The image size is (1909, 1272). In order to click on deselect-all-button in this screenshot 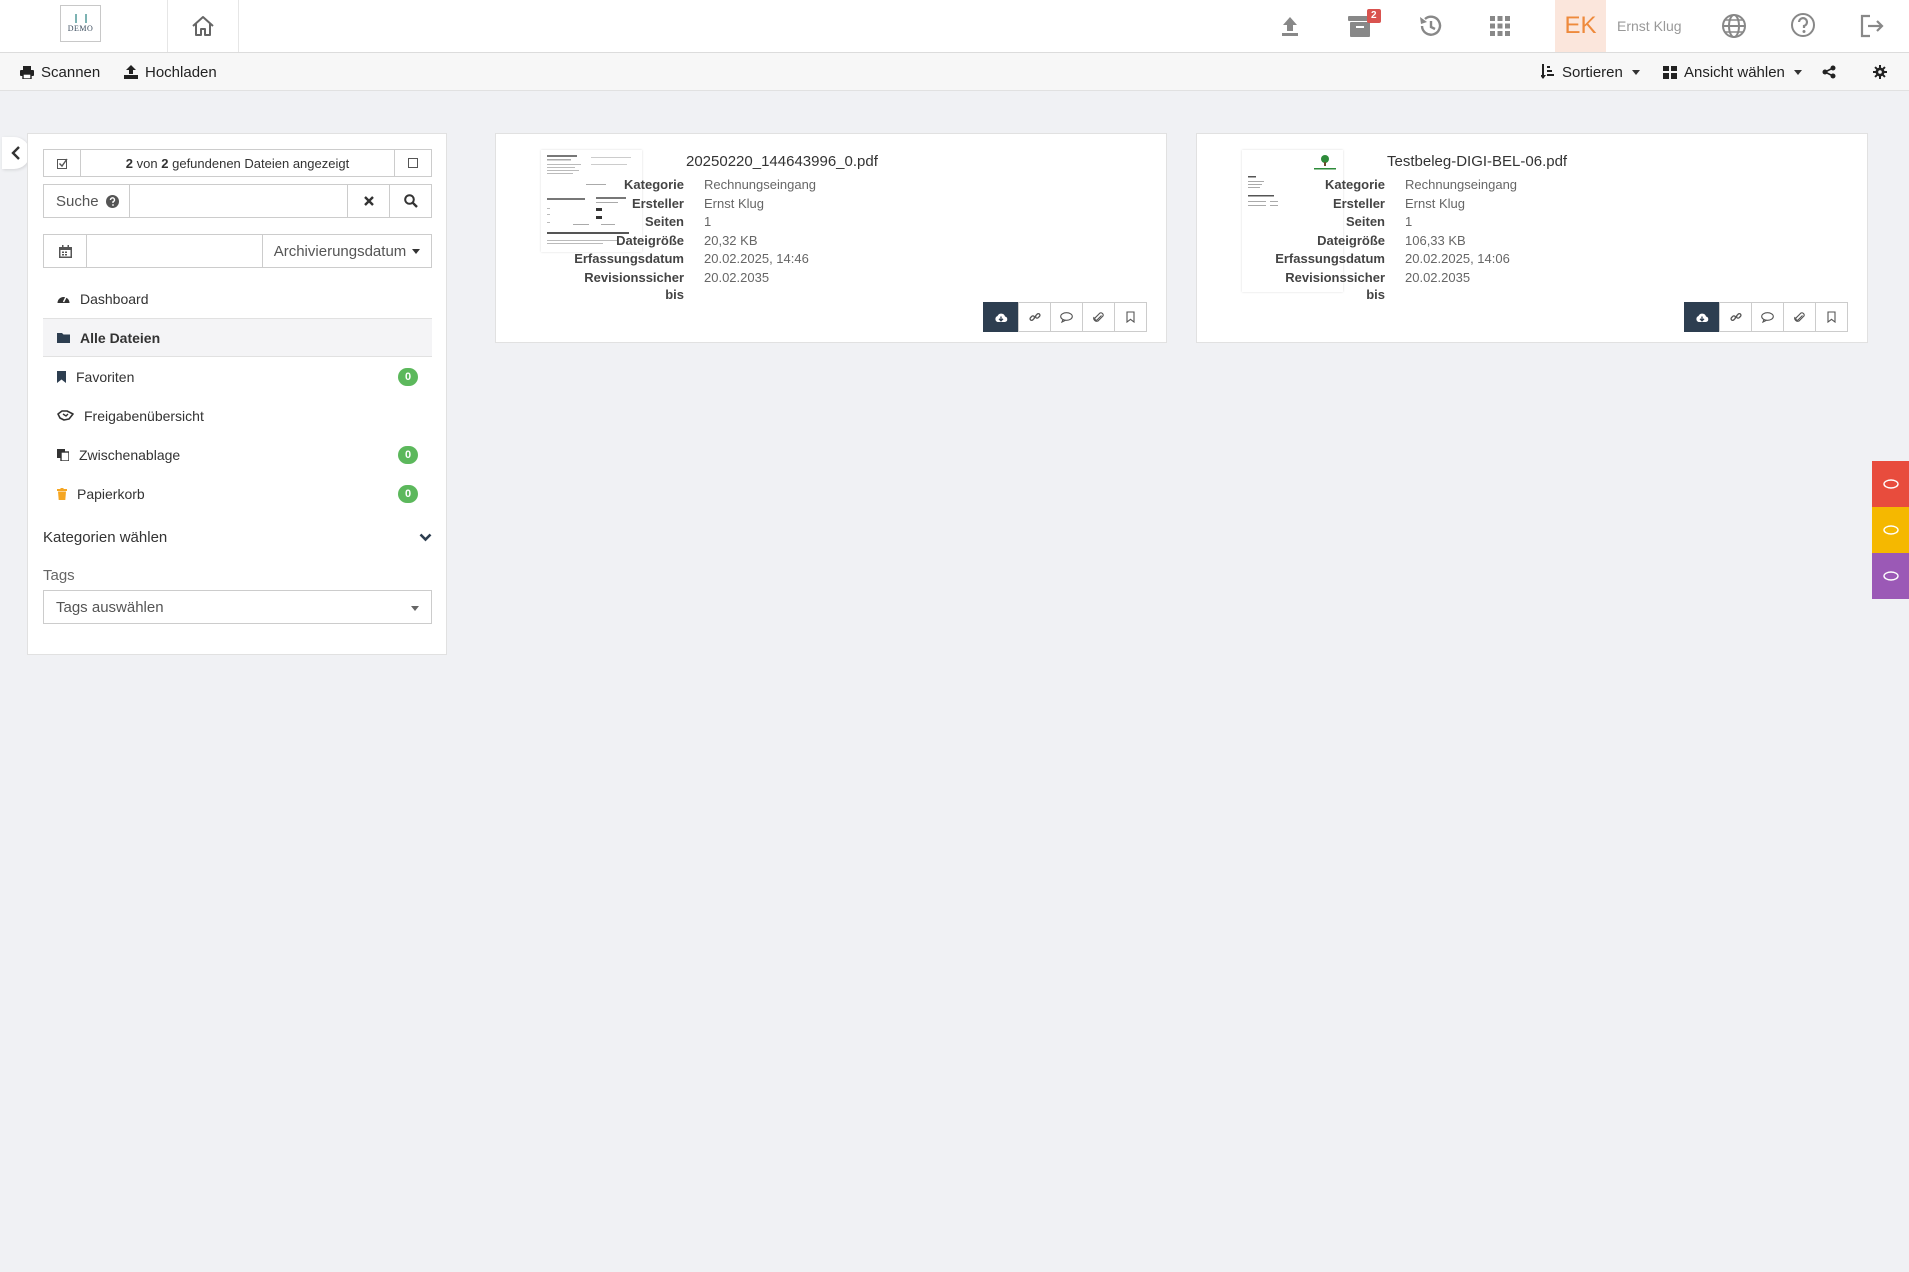, I will do `click(413, 163)`.